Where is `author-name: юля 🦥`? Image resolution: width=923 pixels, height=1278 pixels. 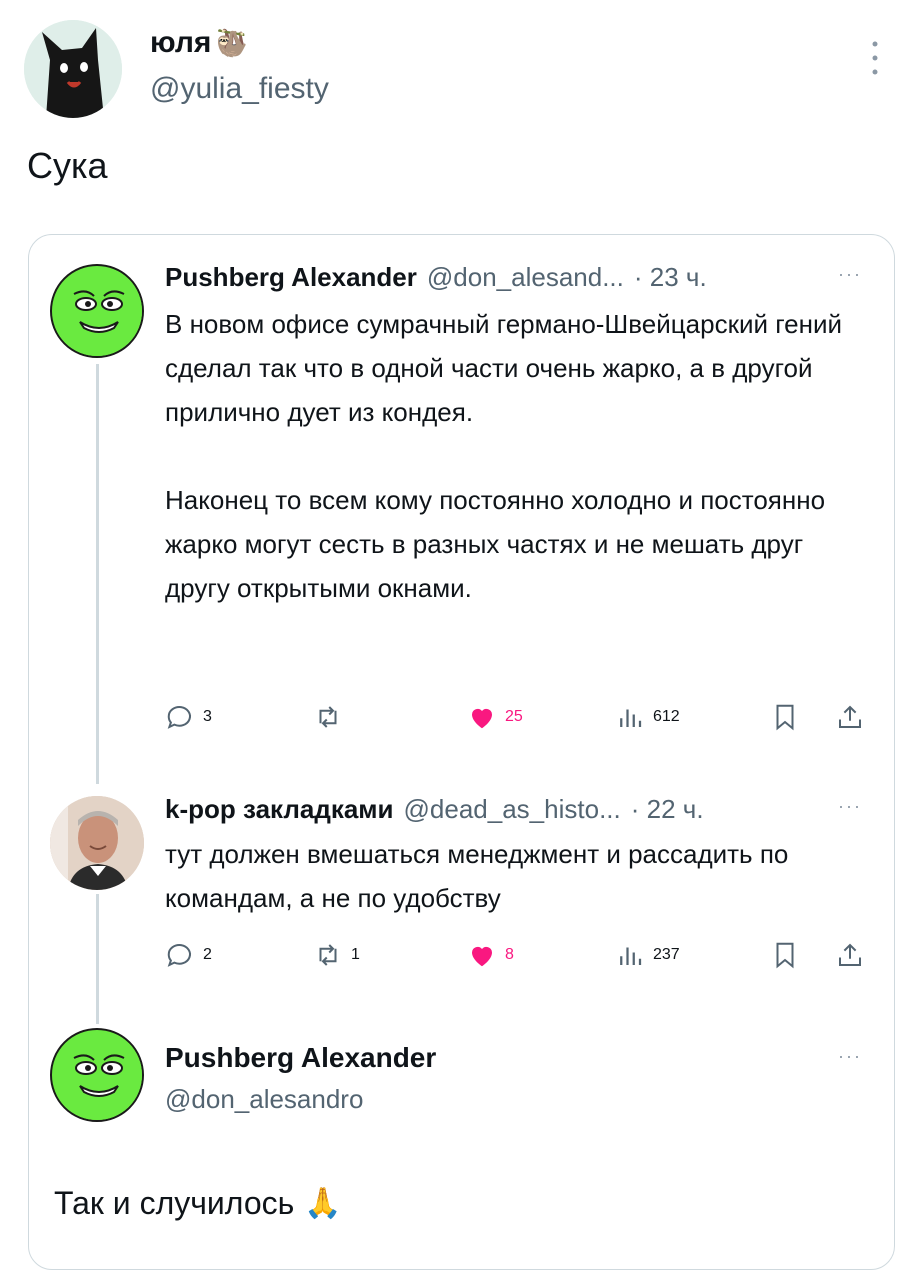 author-name: юля 🦥 is located at coordinates (199, 43).